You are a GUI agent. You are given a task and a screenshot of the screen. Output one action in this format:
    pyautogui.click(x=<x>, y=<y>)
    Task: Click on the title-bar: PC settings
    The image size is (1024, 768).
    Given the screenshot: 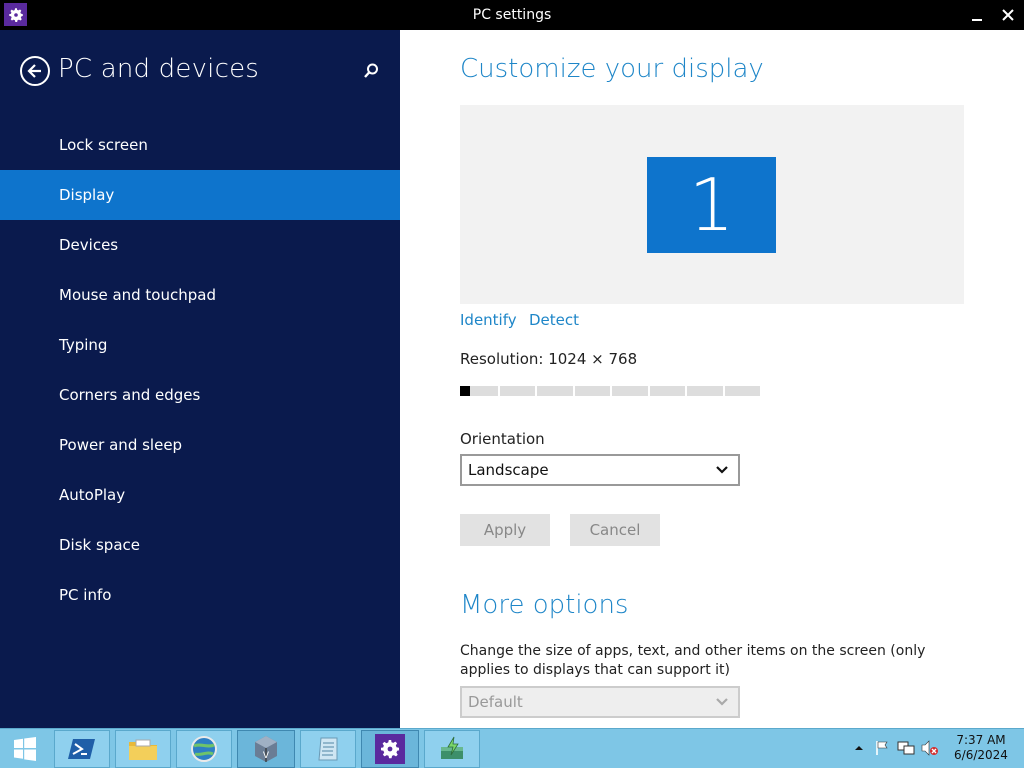 What is the action you would take?
    pyautogui.click(x=512, y=15)
    